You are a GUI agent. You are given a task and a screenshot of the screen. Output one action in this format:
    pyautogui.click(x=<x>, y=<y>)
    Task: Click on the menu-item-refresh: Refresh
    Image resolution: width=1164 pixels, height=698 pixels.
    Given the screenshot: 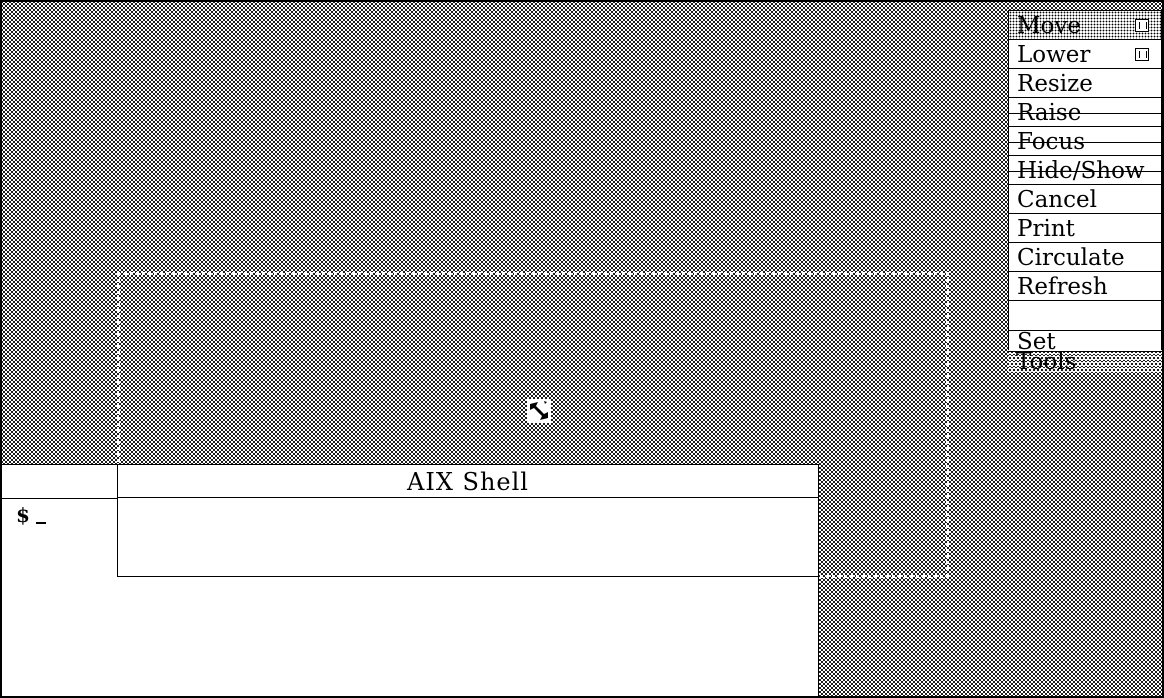 What is the action you would take?
    pyautogui.click(x=1085, y=286)
    